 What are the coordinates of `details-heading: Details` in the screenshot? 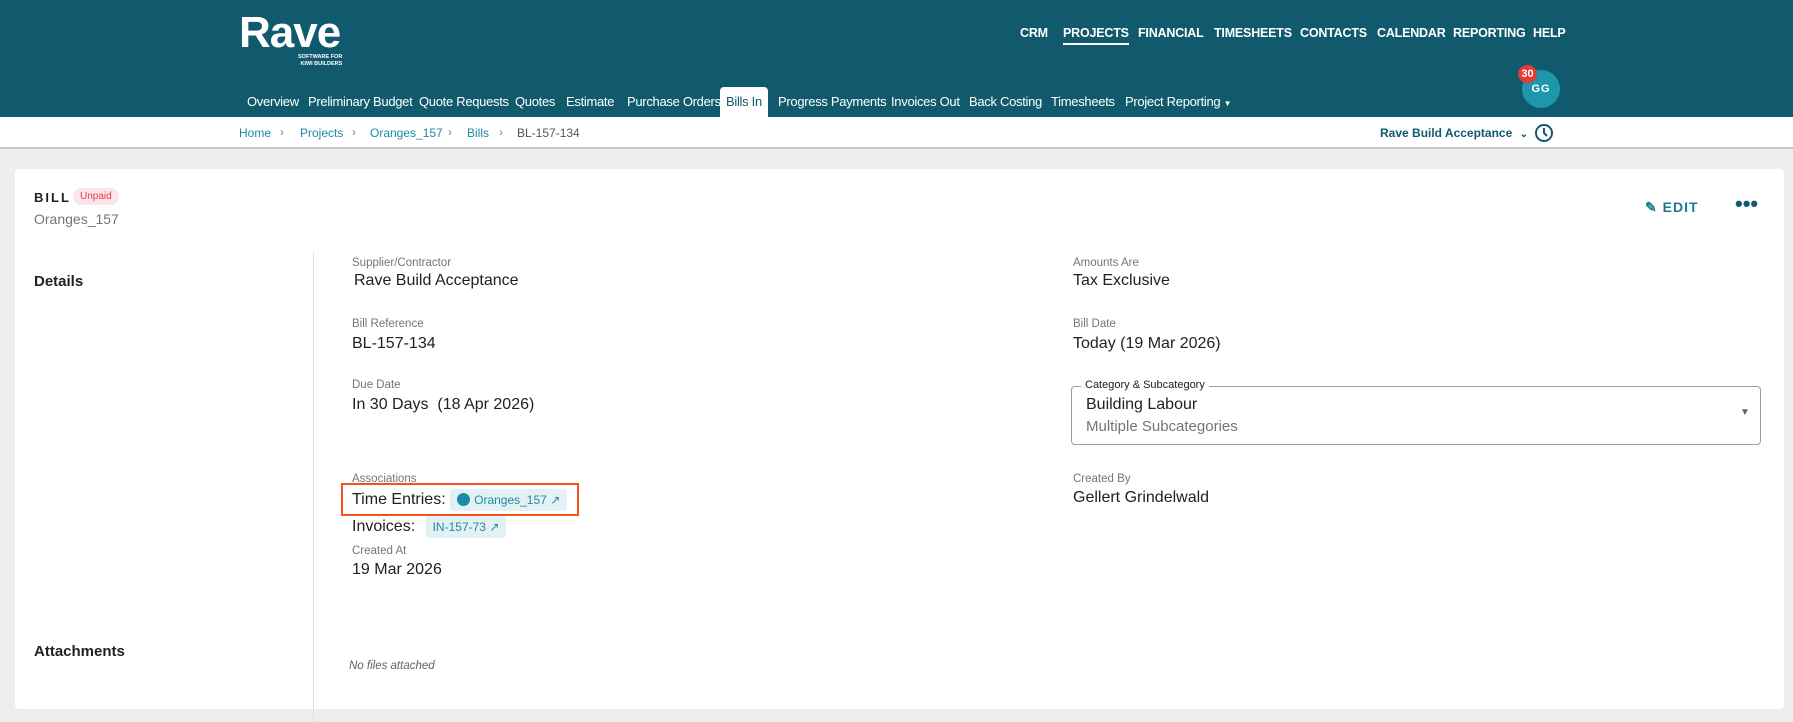 It's located at (59, 281).